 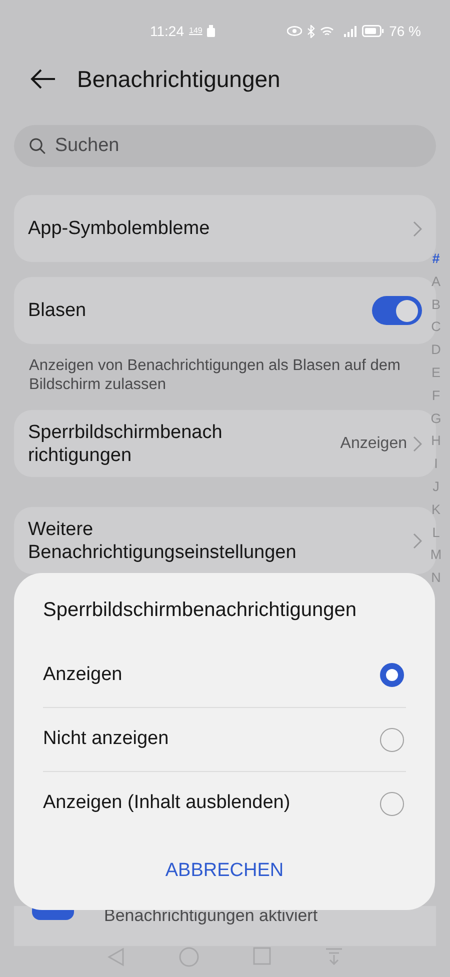 I want to click on wifi-icon, so click(x=327, y=31).